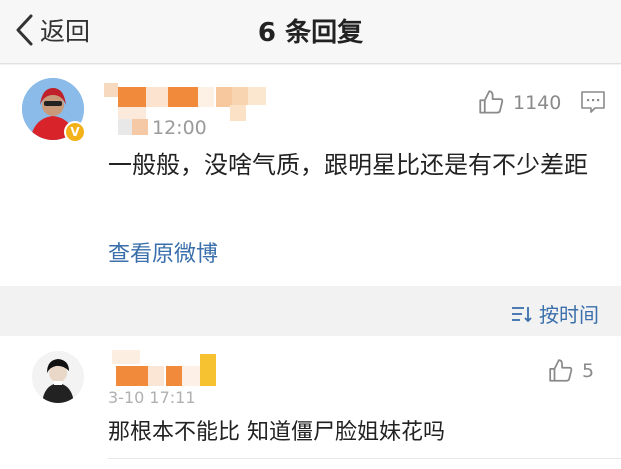 The height and width of the screenshot is (469, 621). What do you see at coordinates (276, 432) in the screenshot?
I see `reply-text: 那根本不能比 知道僵尸脸姐妹花吗` at bounding box center [276, 432].